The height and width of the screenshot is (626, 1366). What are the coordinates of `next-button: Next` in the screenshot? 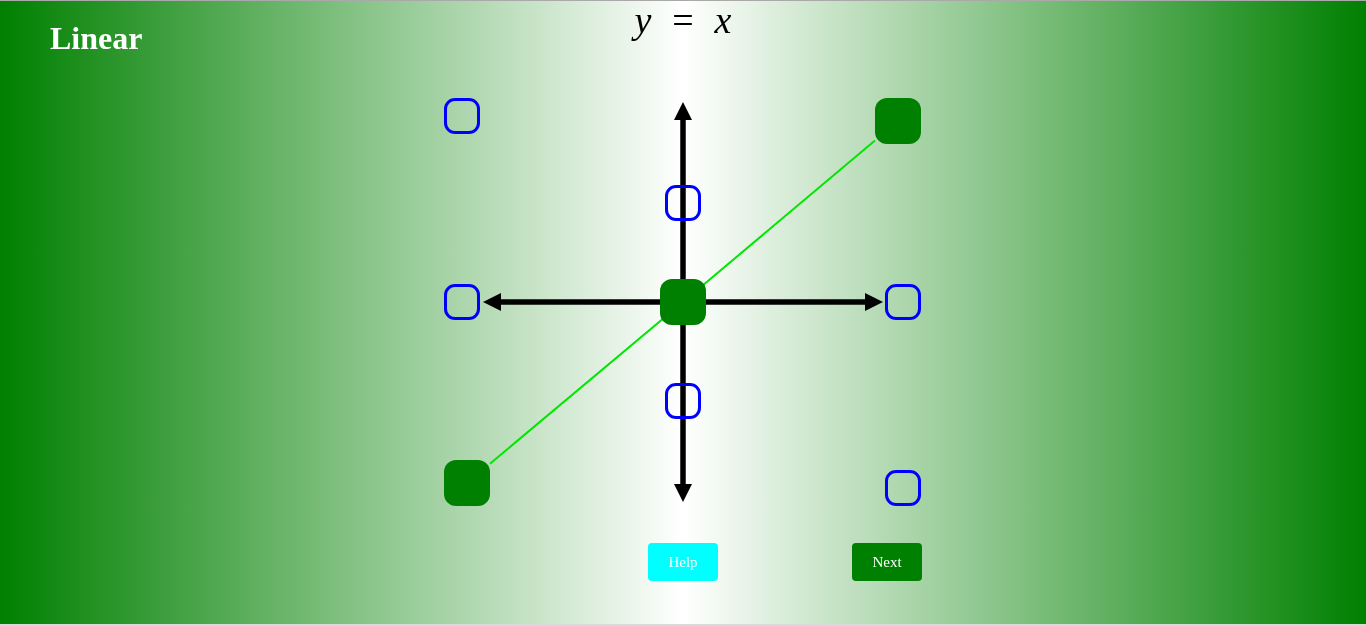 It's located at (887, 562).